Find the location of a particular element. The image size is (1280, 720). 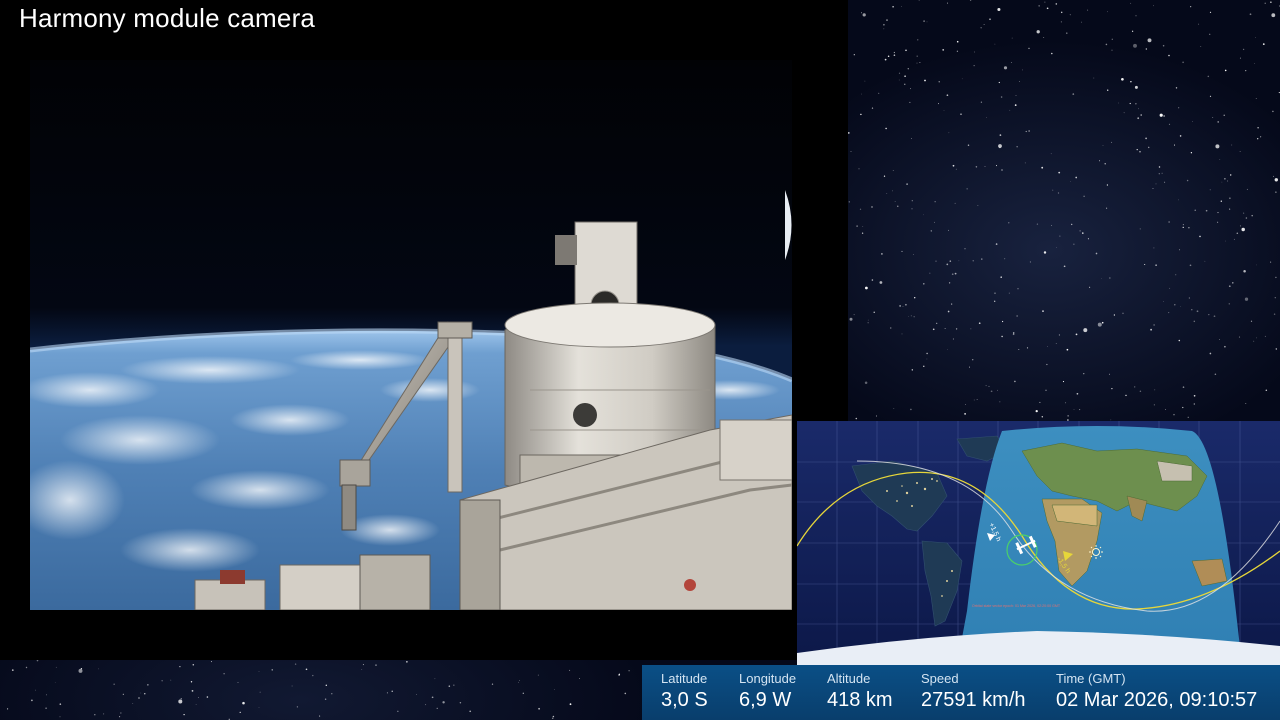

latitude-value: 3,0 S is located at coordinates (684, 700).